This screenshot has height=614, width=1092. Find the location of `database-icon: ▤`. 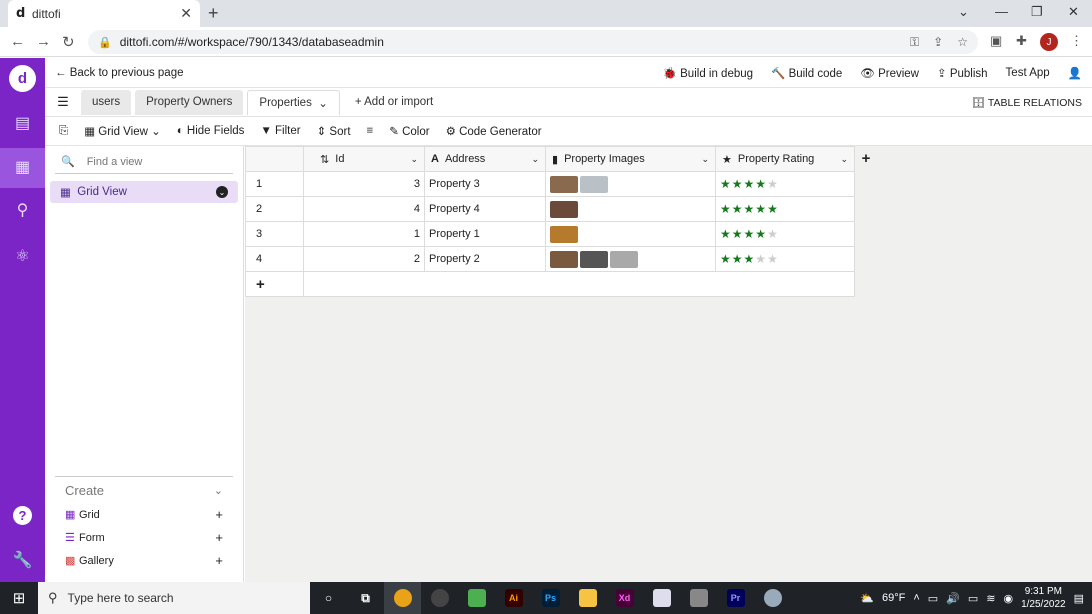

database-icon: ▤ is located at coordinates (22, 123).